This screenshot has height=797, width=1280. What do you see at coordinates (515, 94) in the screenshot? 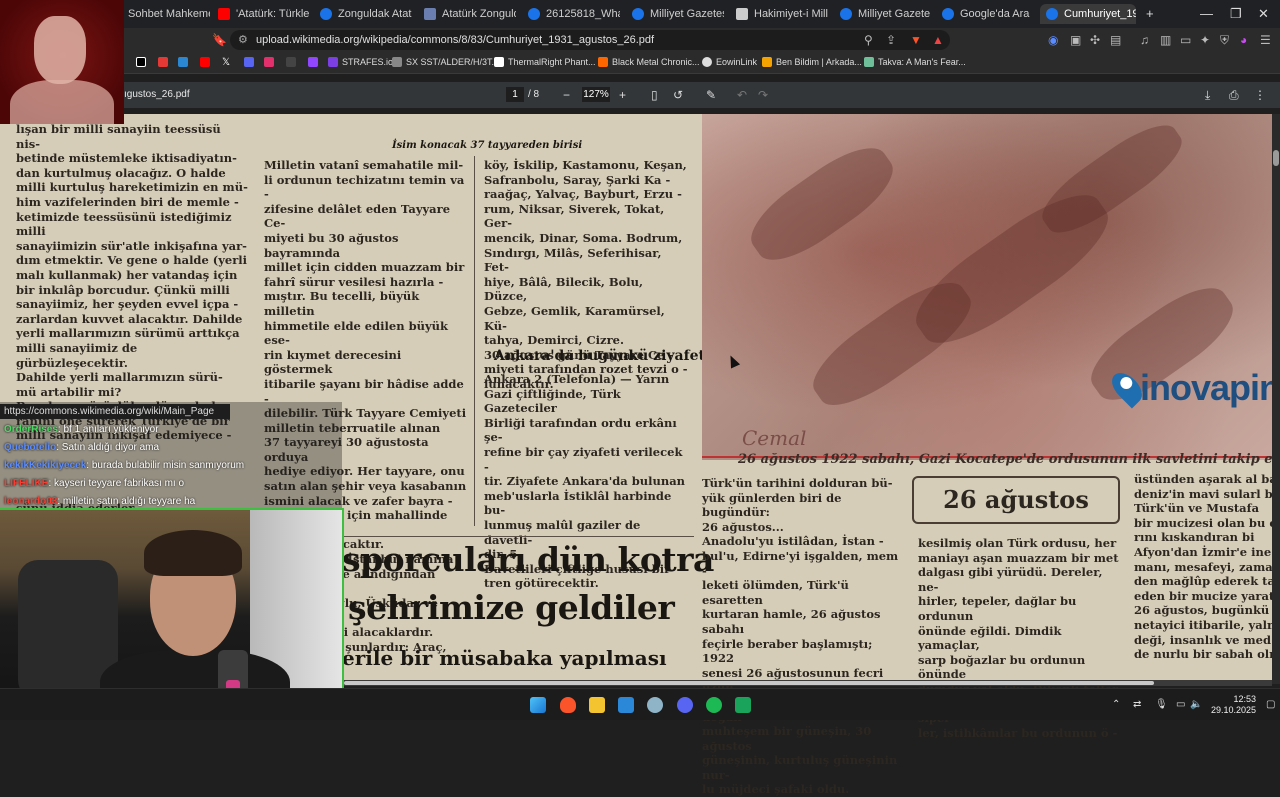
I see `page-number-input: 1` at bounding box center [515, 94].